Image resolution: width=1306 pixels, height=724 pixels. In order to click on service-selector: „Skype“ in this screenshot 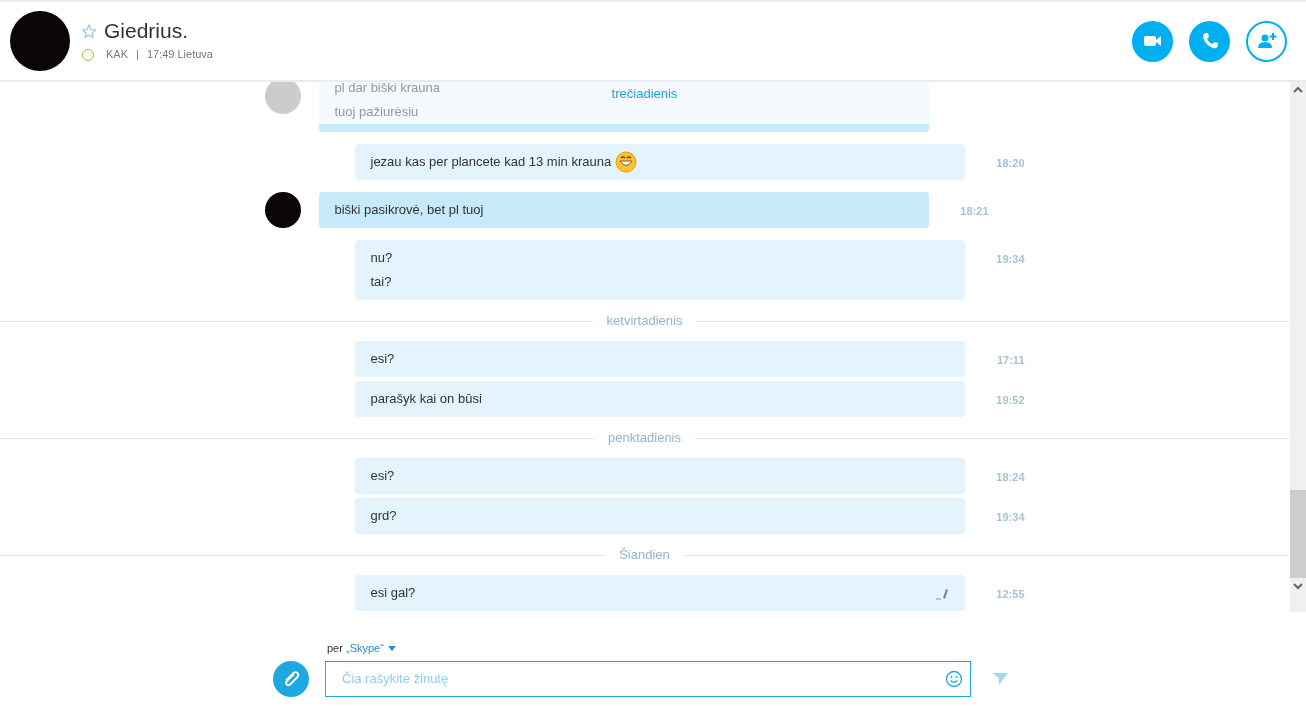, I will do `click(370, 648)`.